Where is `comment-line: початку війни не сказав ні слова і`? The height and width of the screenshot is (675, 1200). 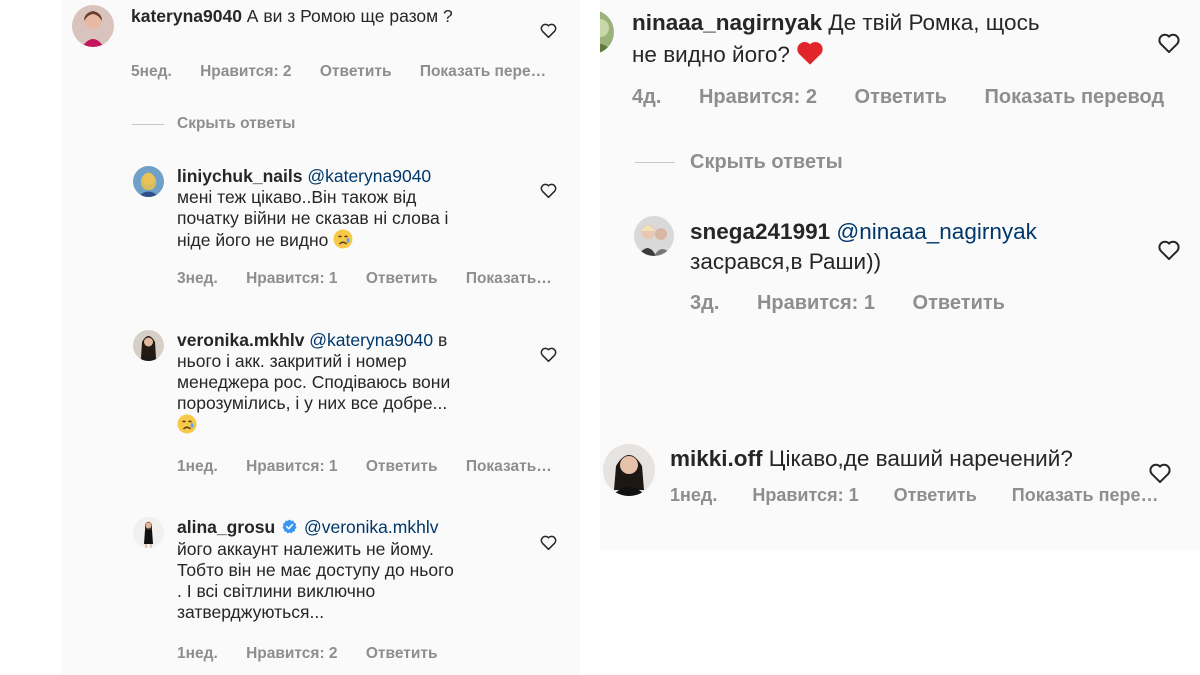 comment-line: початку війни не сказав ні слова і is located at coordinates (313, 218).